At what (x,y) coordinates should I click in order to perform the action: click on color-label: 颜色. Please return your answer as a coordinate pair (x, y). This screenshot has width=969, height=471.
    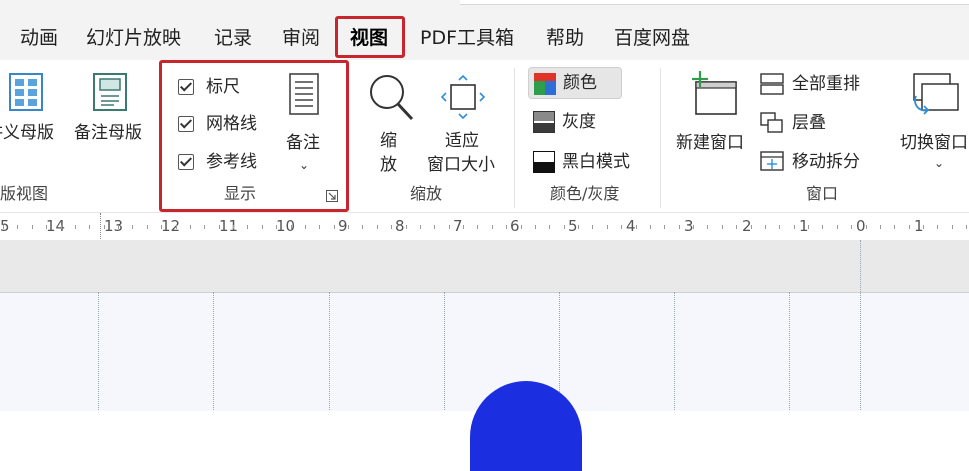
    Looking at the image, I should click on (580, 83).